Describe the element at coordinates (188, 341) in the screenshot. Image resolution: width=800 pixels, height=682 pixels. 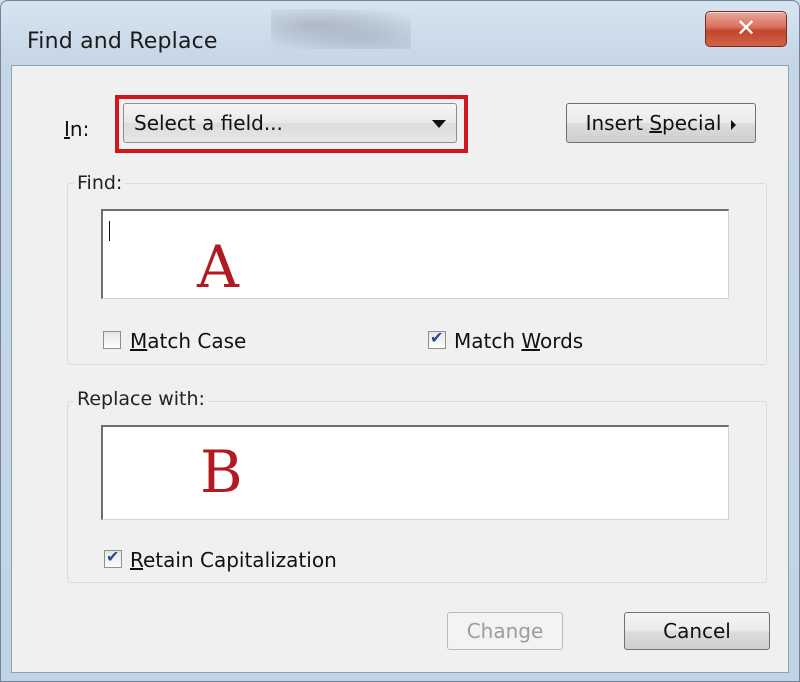
I see `match-case-label: Match Case` at that location.